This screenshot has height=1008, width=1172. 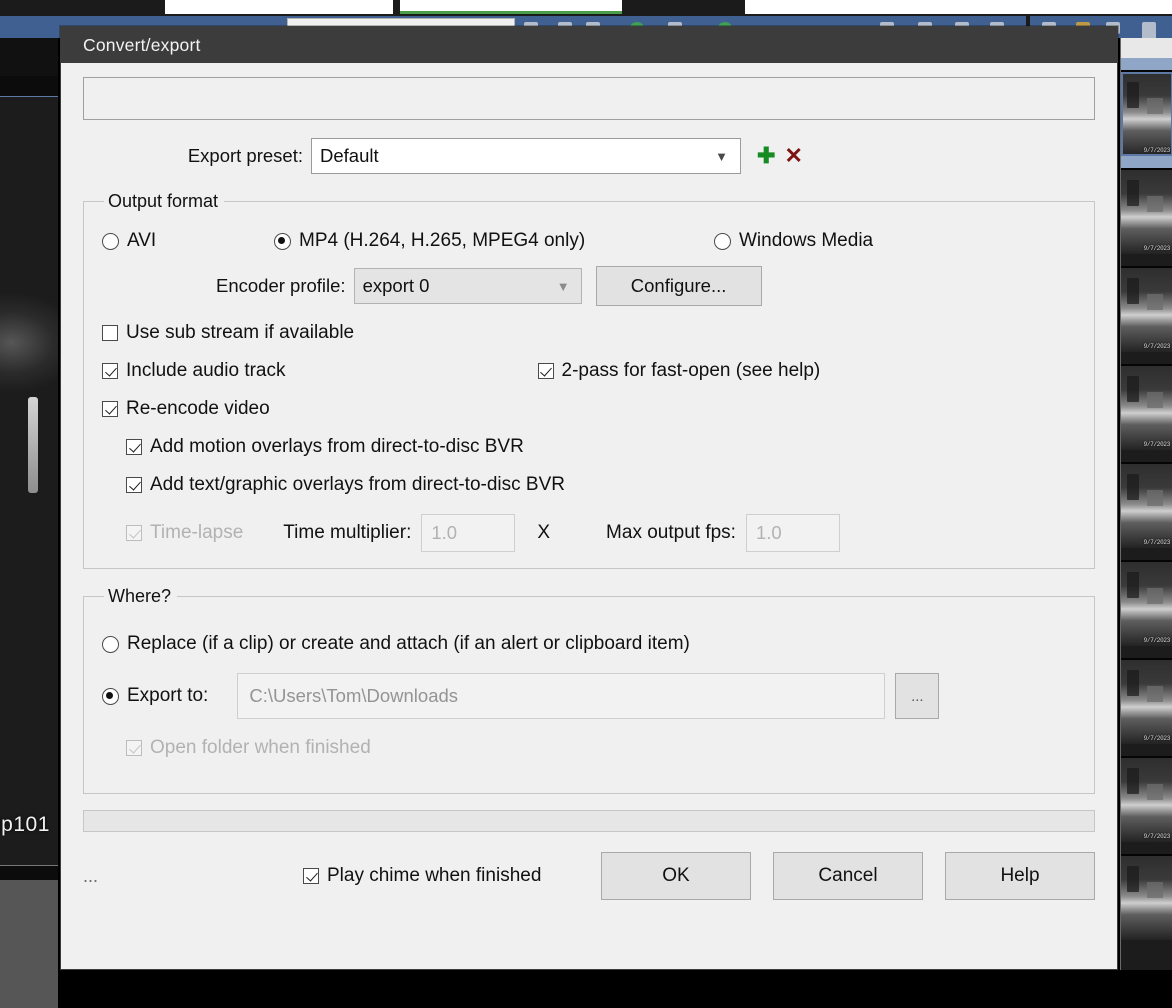 I want to click on radio-export-to: Export to:, so click(x=155, y=696).